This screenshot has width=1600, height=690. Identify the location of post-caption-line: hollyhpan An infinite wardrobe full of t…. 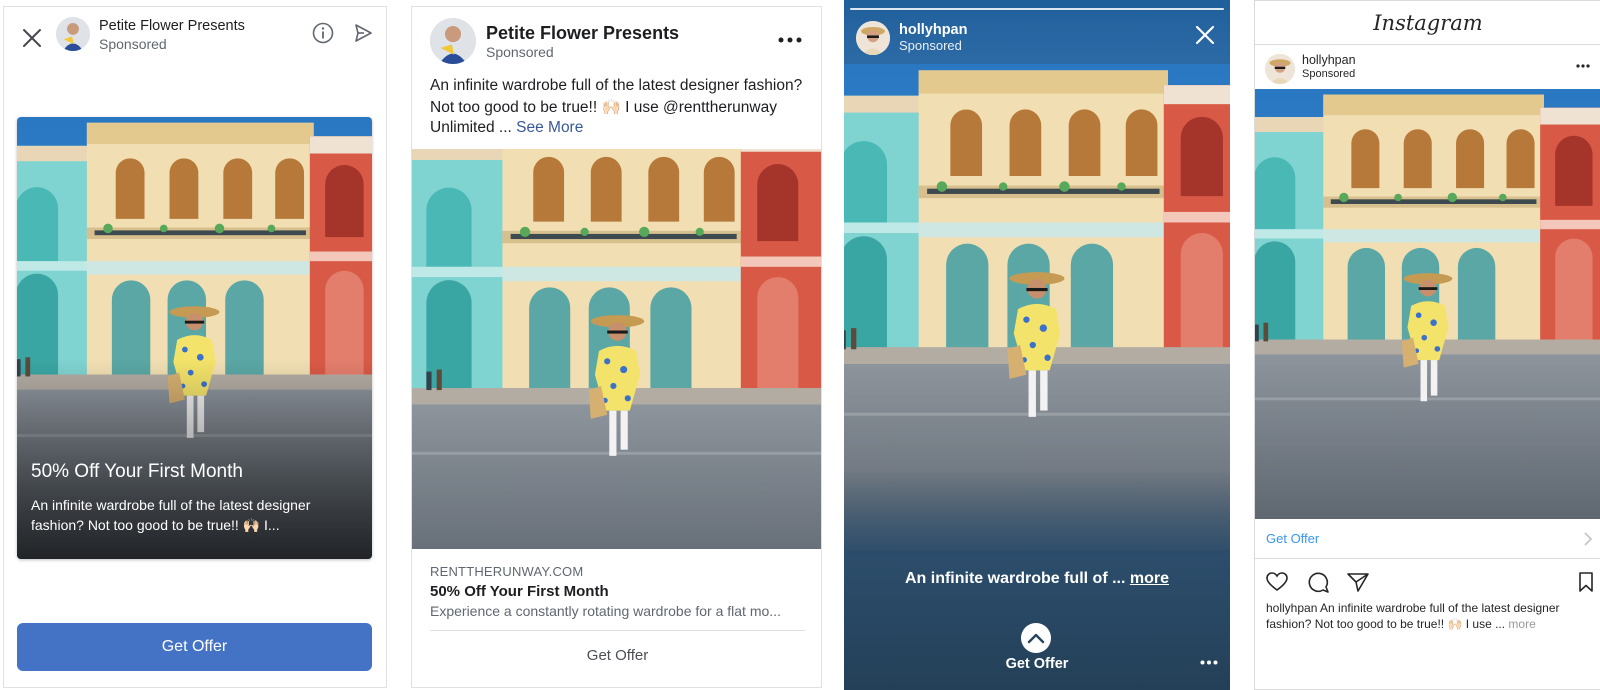
(1413, 608).